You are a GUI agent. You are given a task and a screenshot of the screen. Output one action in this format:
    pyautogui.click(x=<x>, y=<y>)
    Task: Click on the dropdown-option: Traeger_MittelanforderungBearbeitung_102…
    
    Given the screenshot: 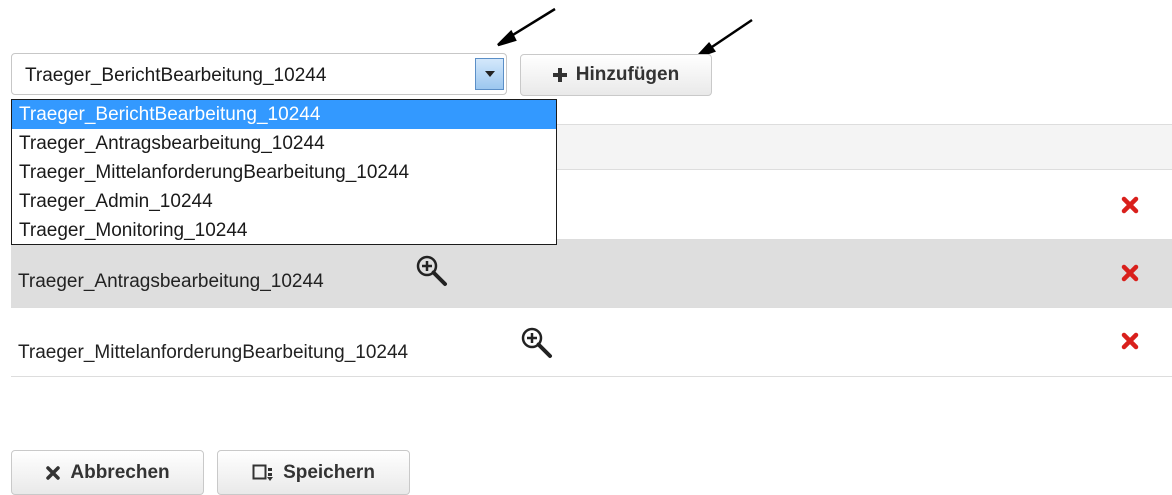 What is the action you would take?
    pyautogui.click(x=284, y=172)
    